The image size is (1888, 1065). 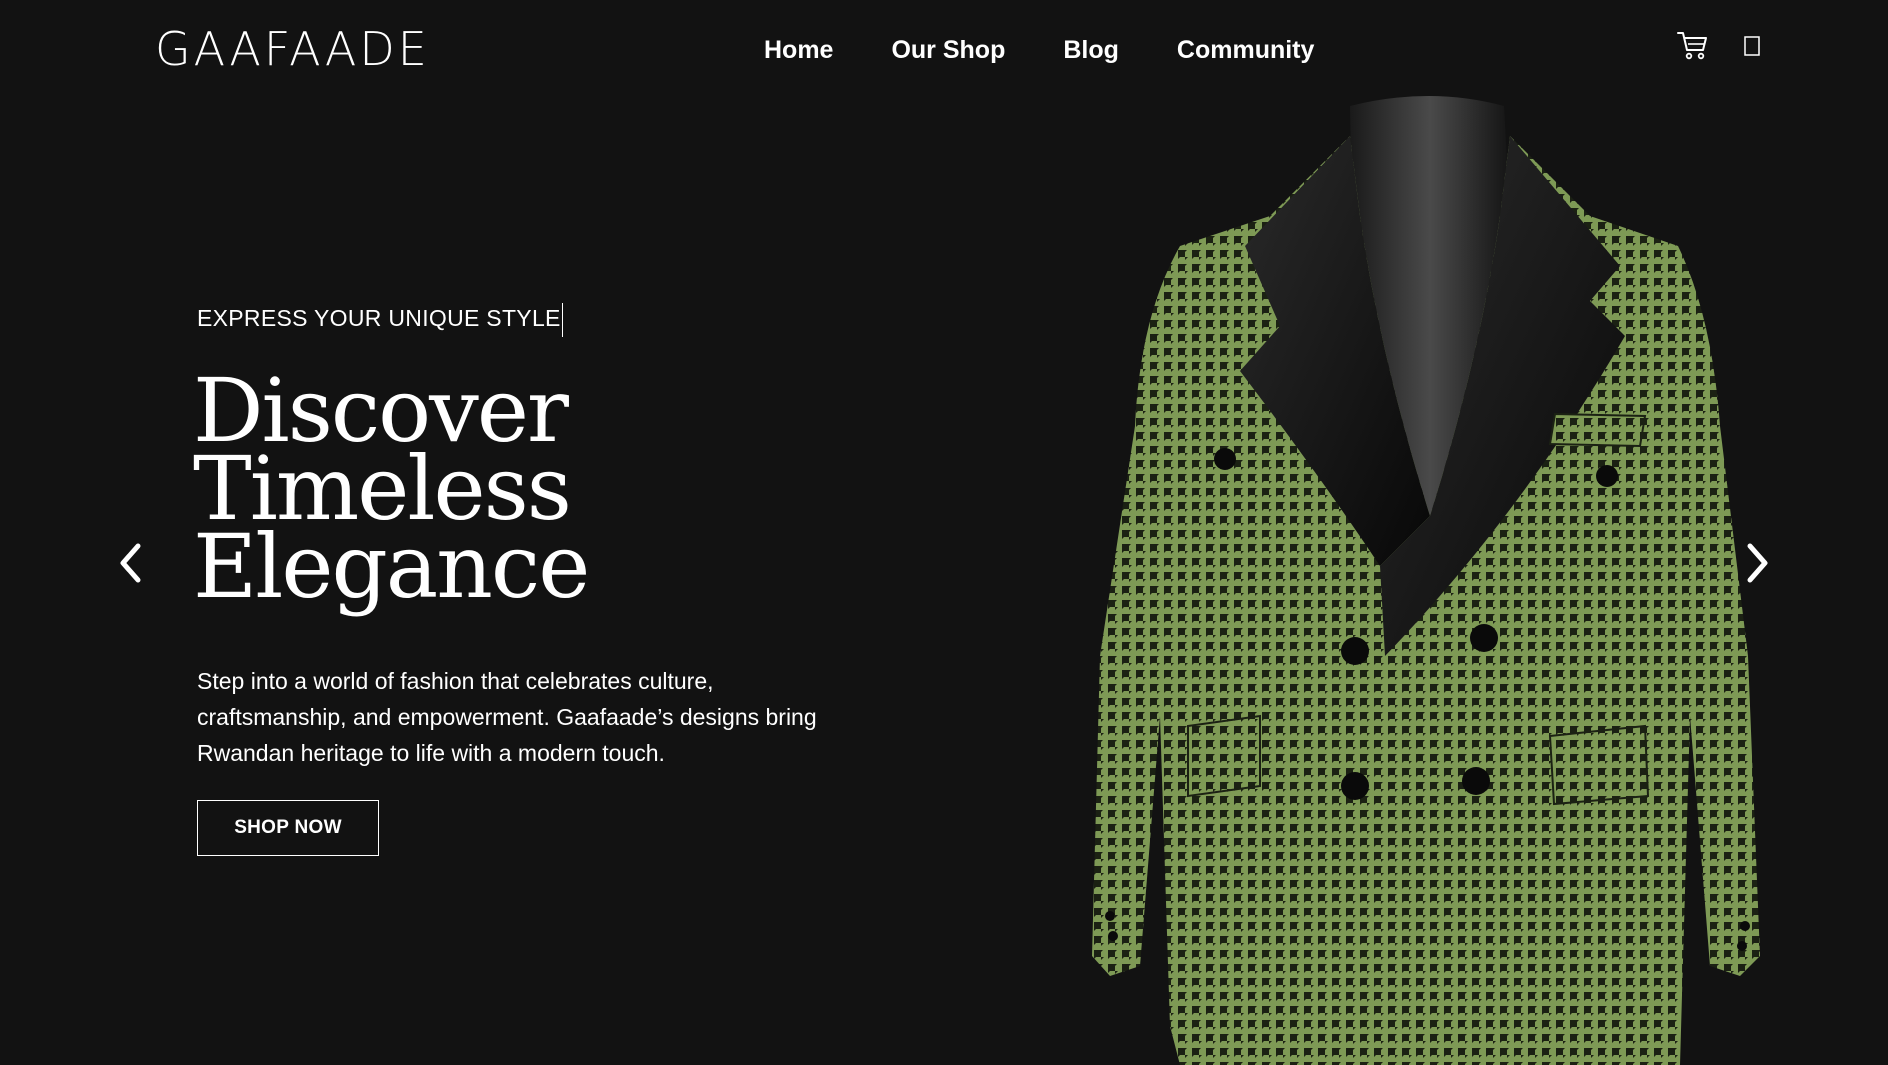 I want to click on brand-logo: GAAFAADE, so click(x=292, y=49).